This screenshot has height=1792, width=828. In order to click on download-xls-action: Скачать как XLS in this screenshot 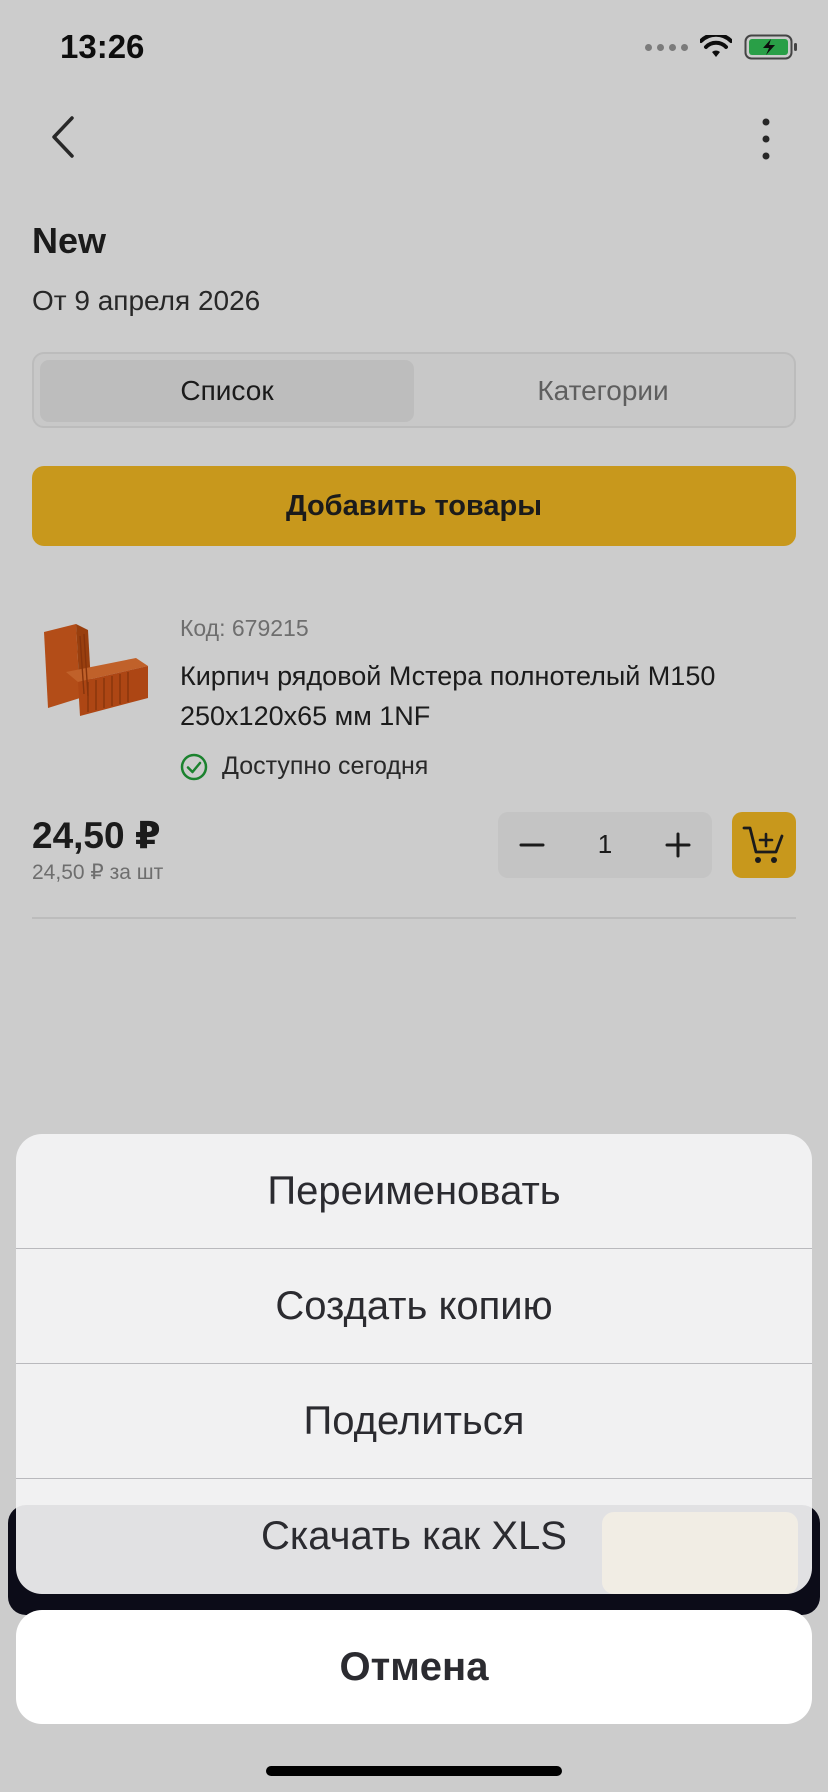, I will do `click(414, 1536)`.